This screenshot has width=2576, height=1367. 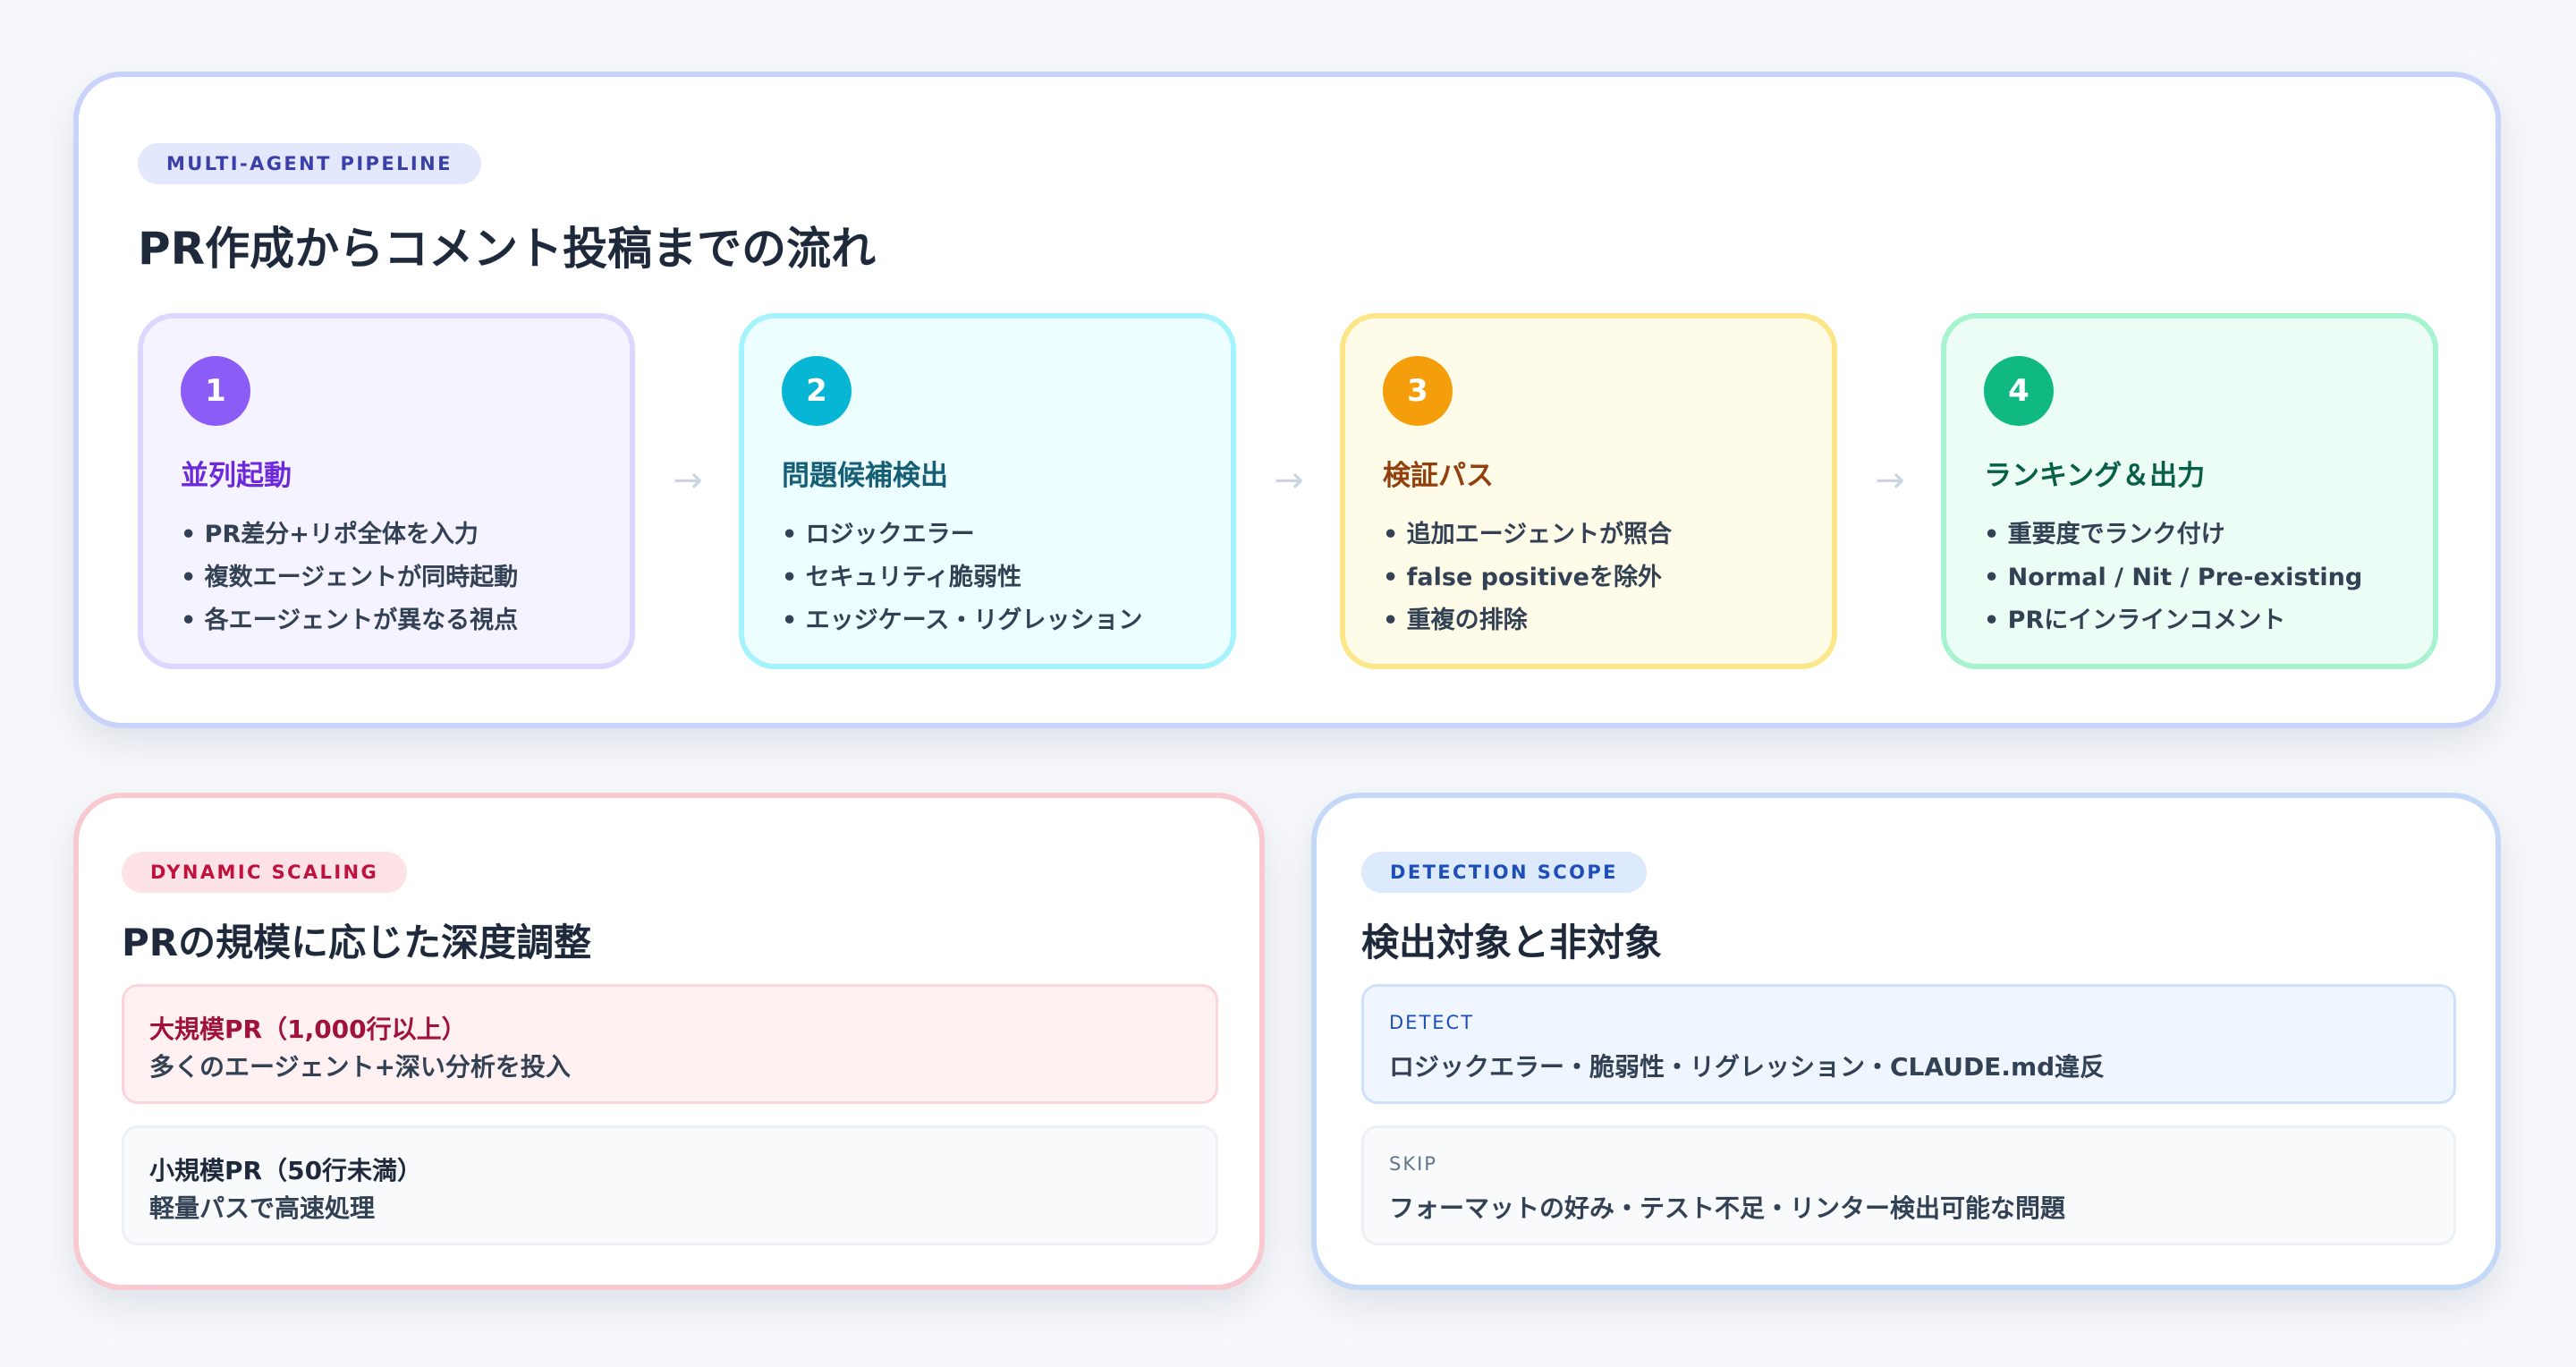 I want to click on step-item: false positiveを除外, so click(x=1527, y=577).